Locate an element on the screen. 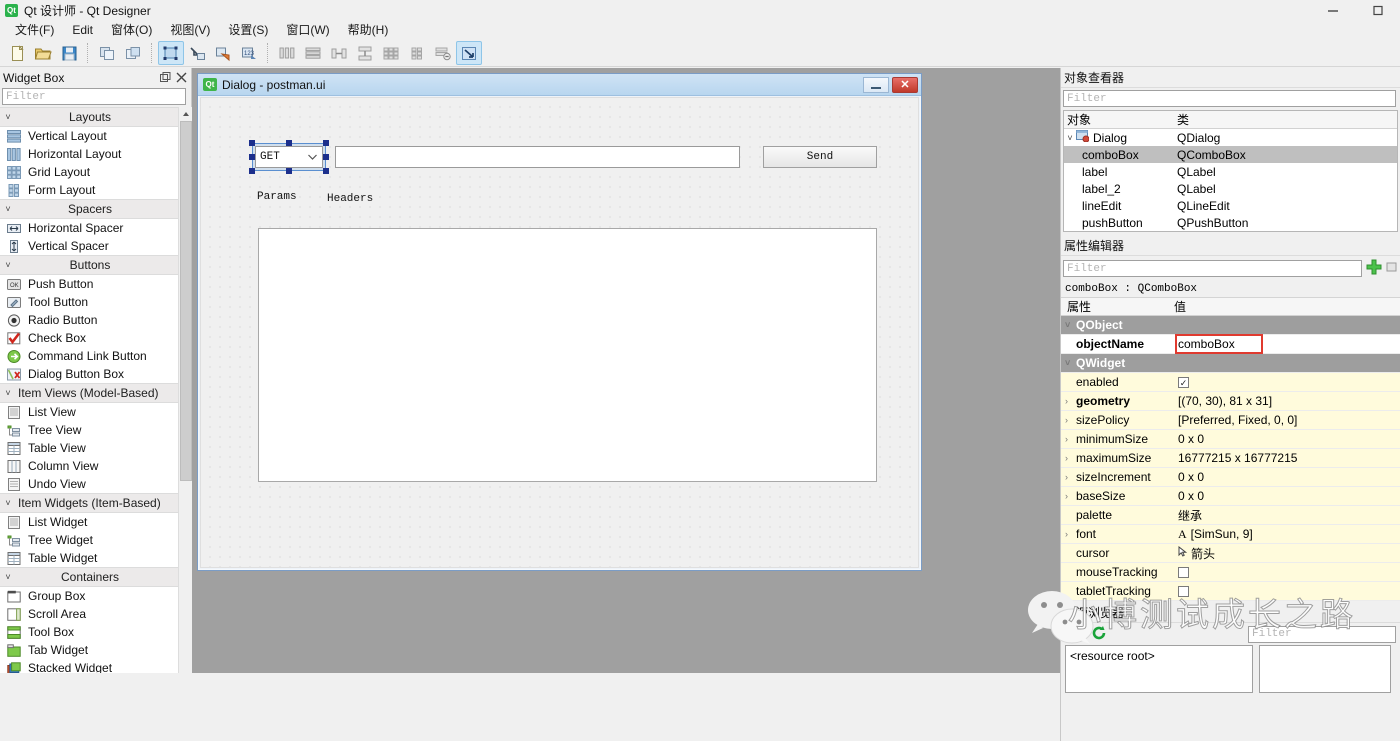 The width and height of the screenshot is (1400, 741). widget-item-table-widget: Table Widget is located at coordinates (89, 558).